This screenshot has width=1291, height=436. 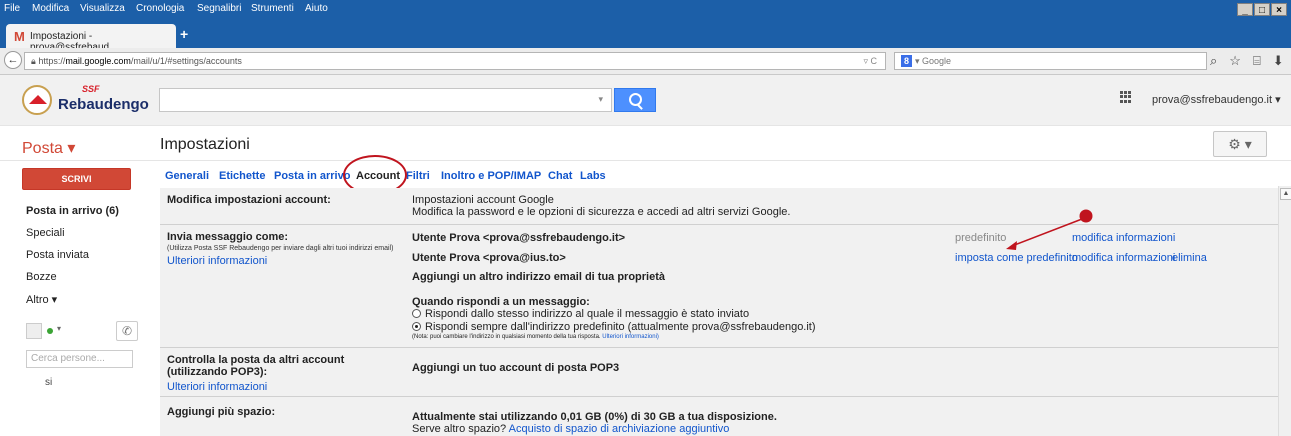 I want to click on google-search-engine-icon: 8, so click(x=907, y=61).